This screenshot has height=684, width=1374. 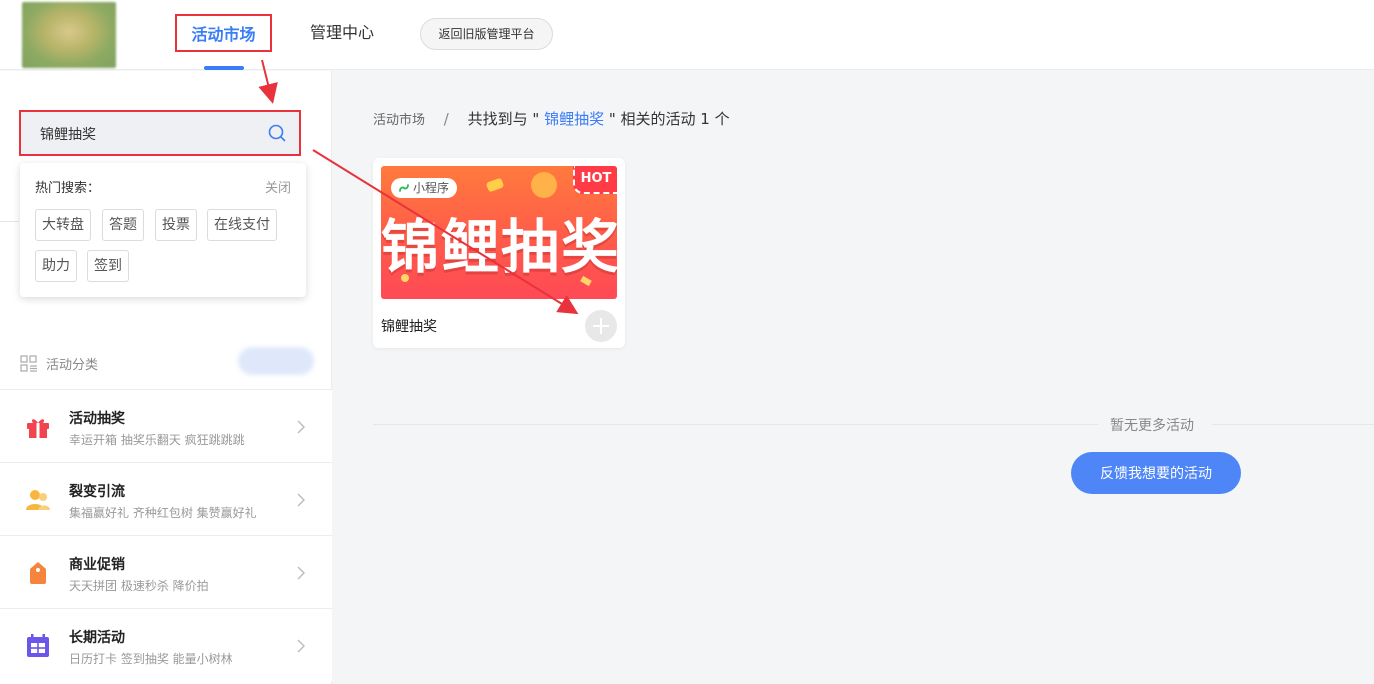 I want to click on add-activity-button, so click(x=601, y=326).